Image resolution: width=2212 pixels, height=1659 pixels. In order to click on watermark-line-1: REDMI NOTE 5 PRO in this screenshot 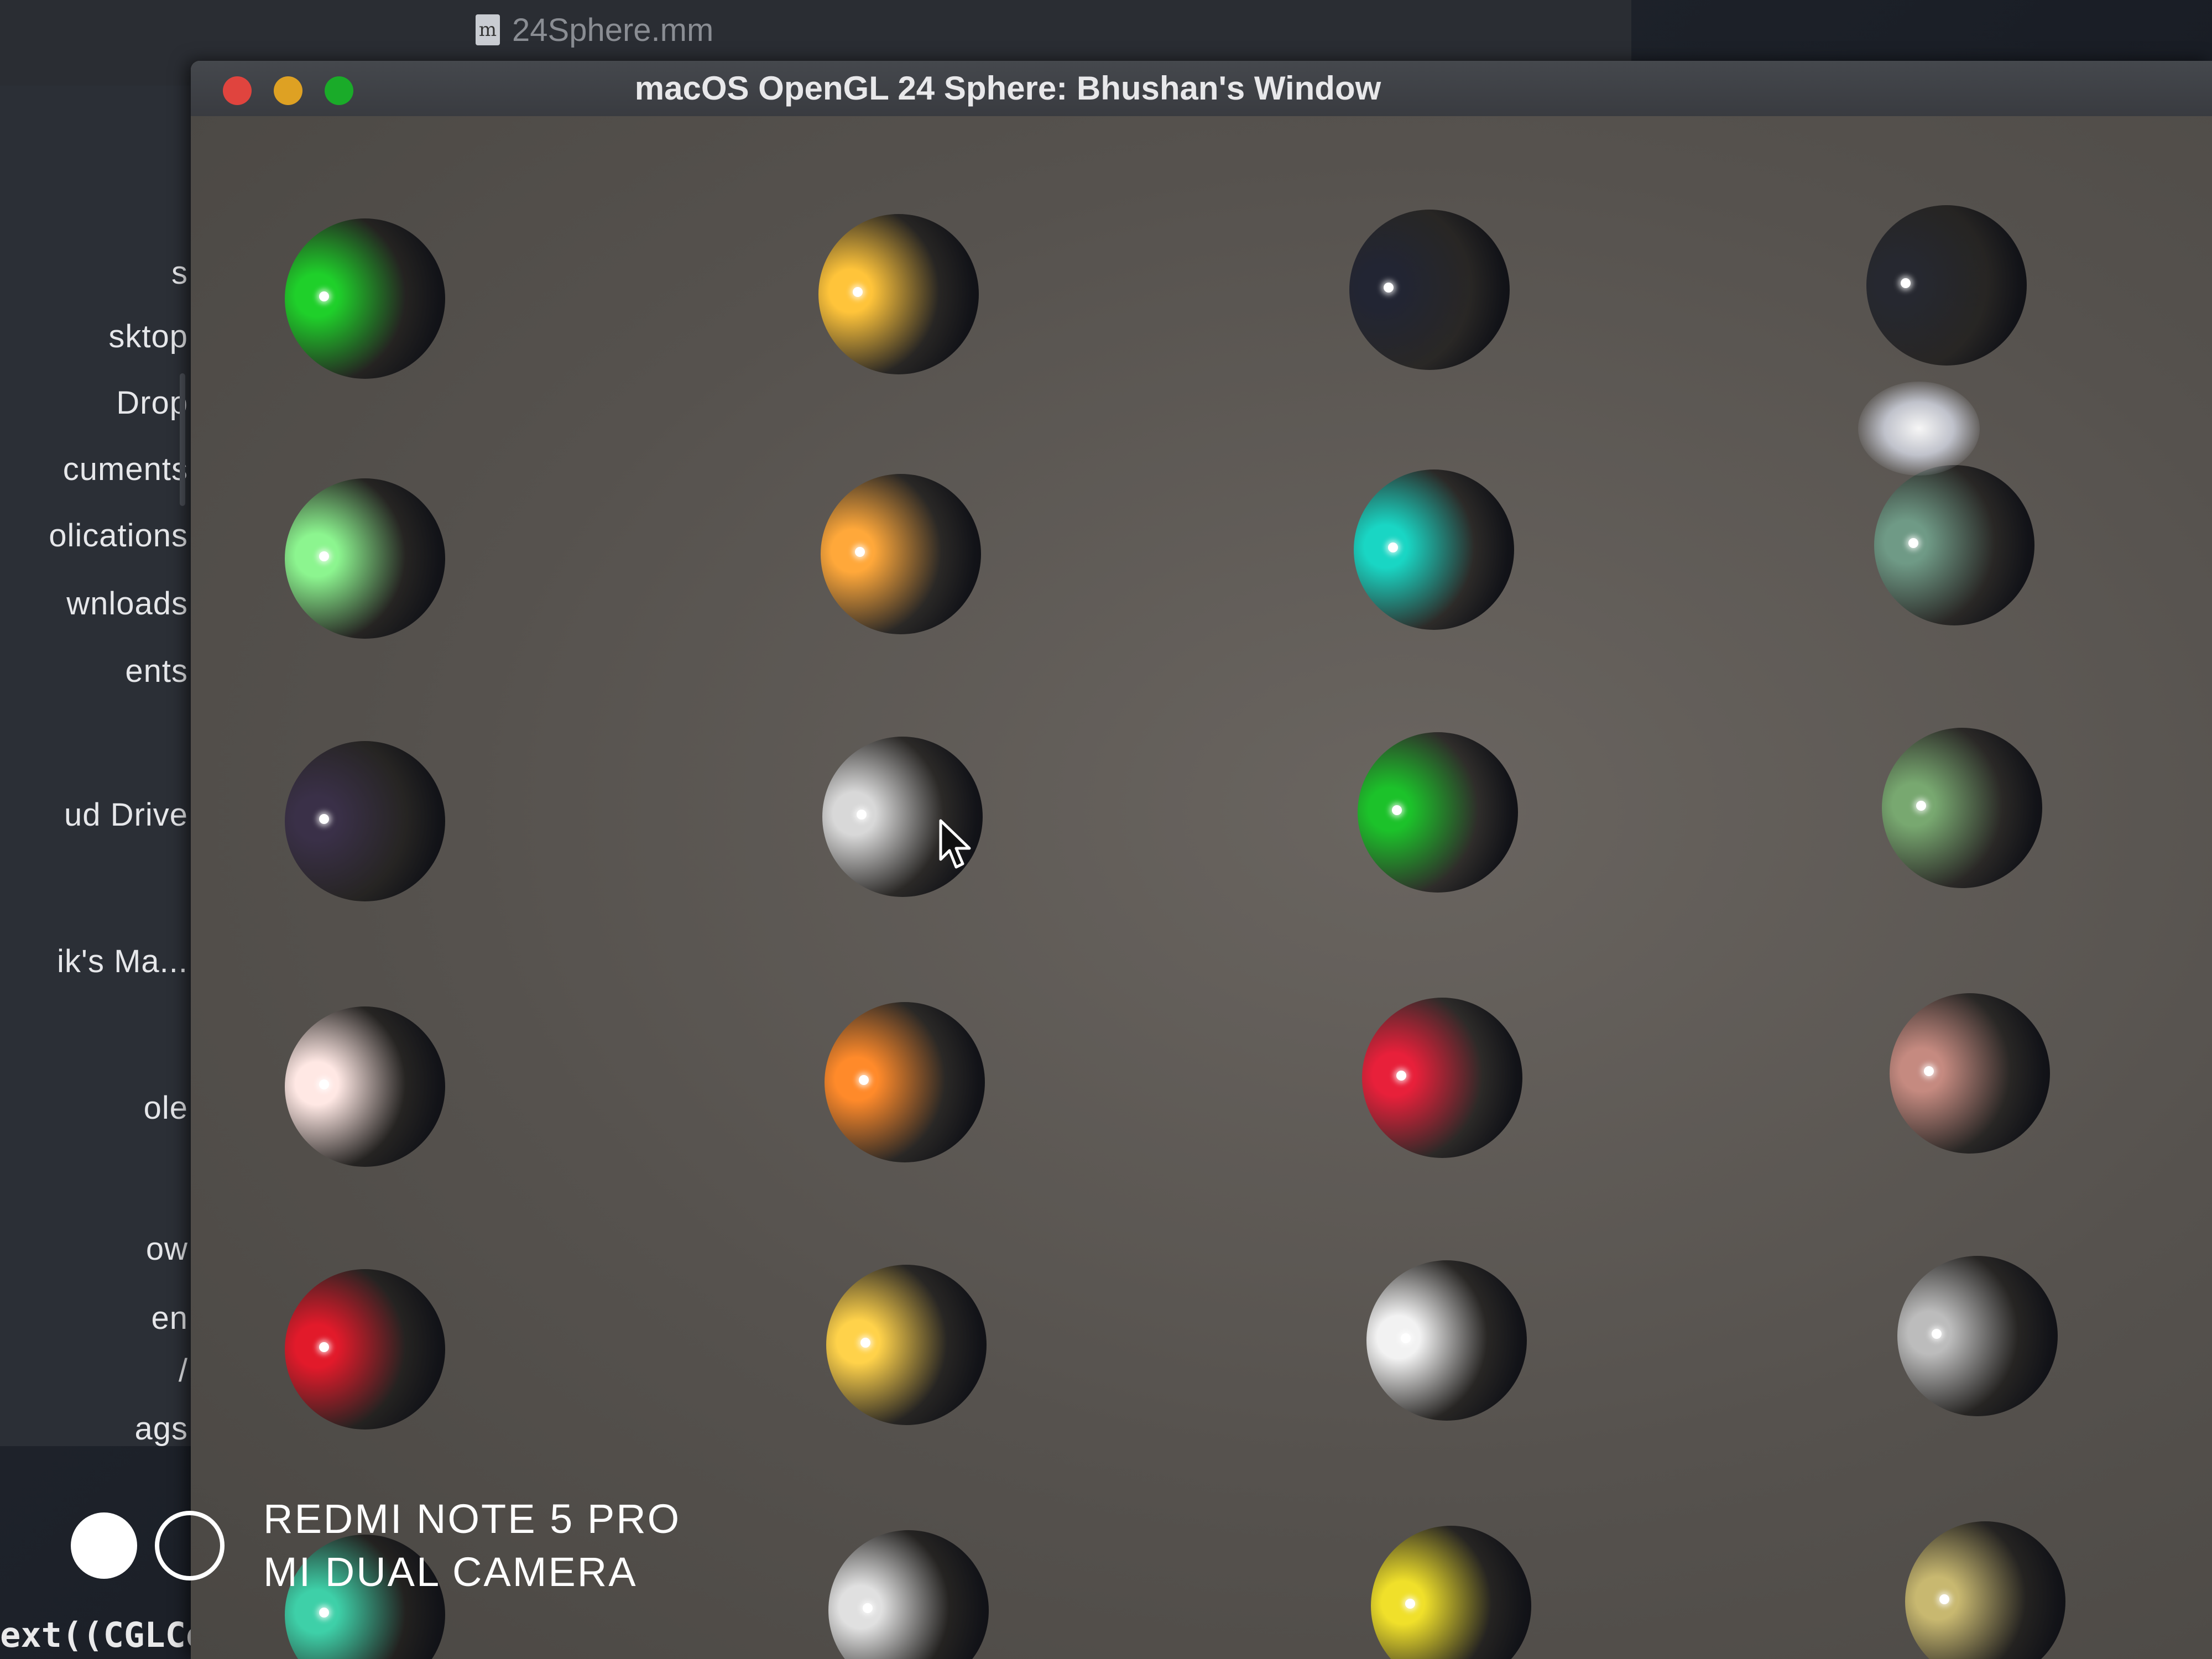, I will do `click(472, 1519)`.